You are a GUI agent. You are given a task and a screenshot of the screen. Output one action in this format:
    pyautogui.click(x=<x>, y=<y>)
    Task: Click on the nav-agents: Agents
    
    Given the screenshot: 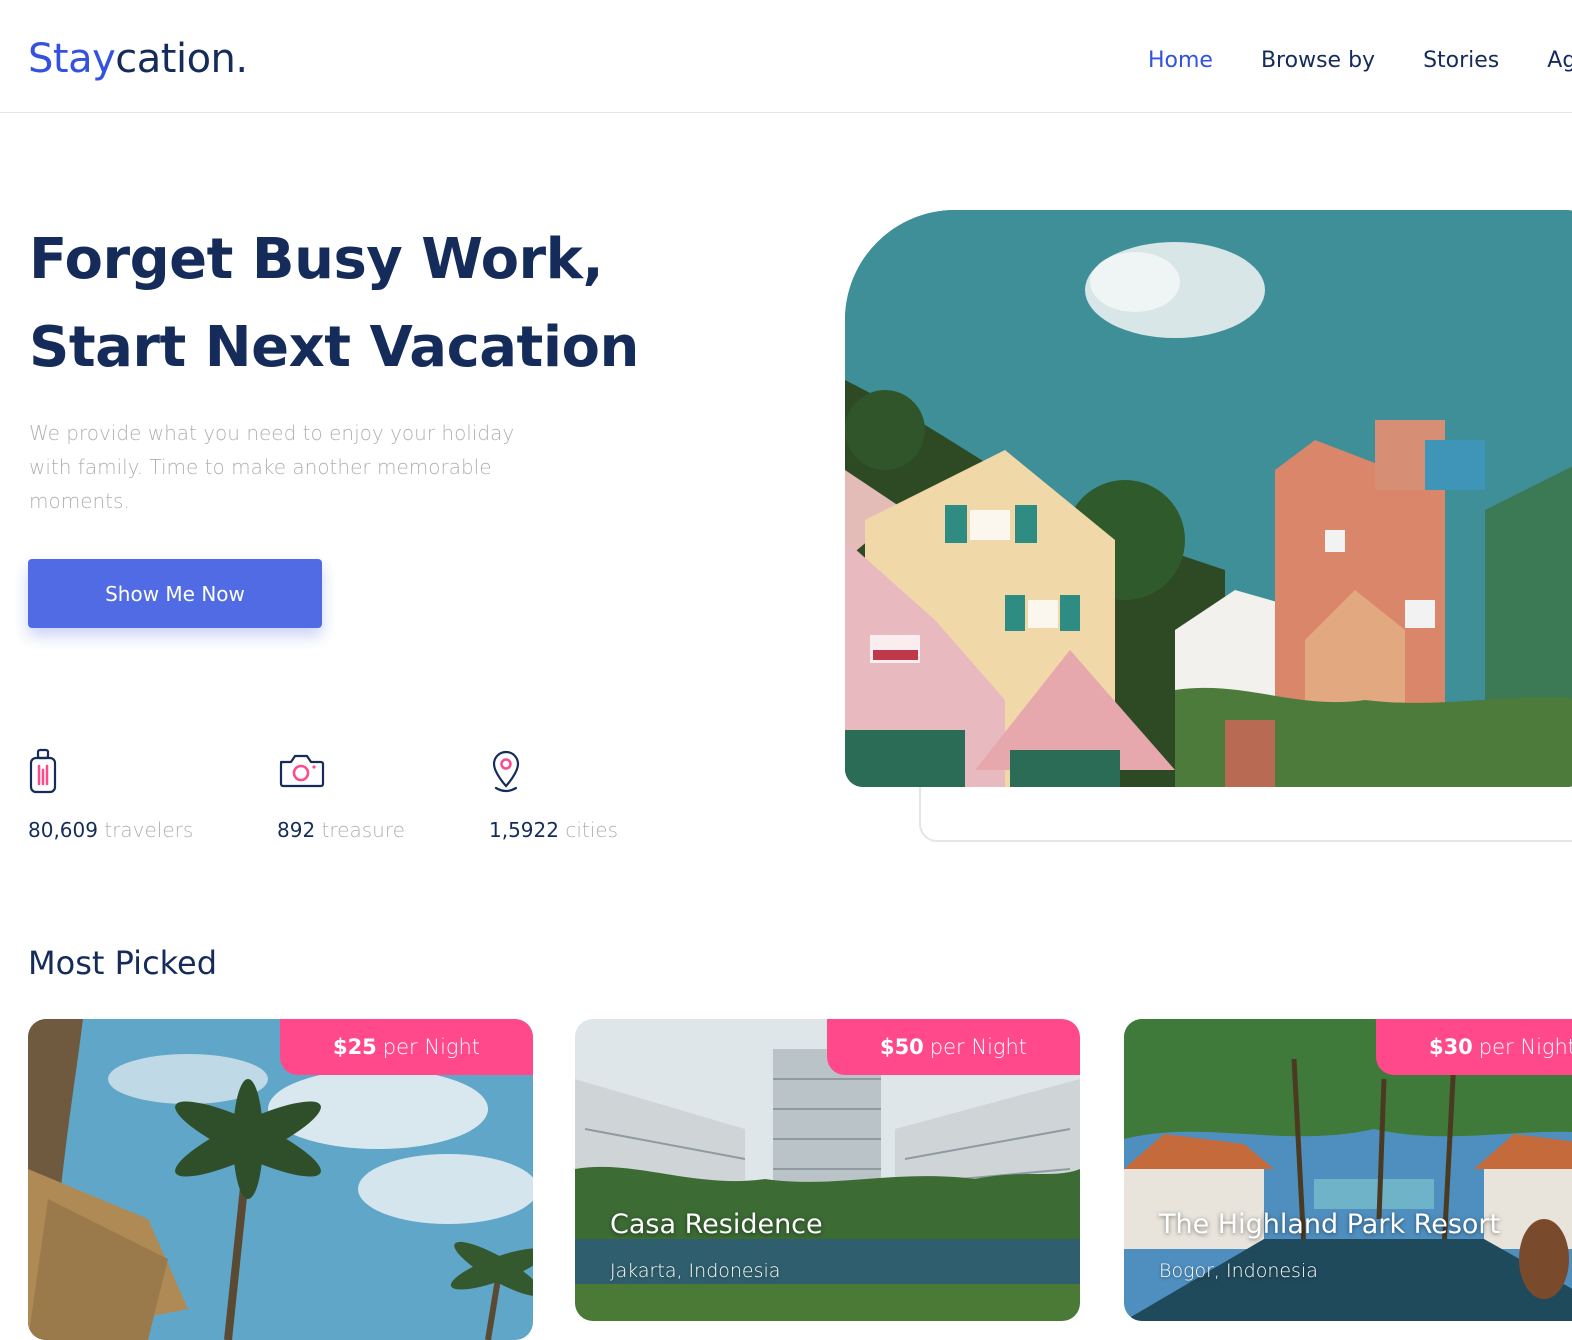 What is the action you would take?
    pyautogui.click(x=1559, y=60)
    